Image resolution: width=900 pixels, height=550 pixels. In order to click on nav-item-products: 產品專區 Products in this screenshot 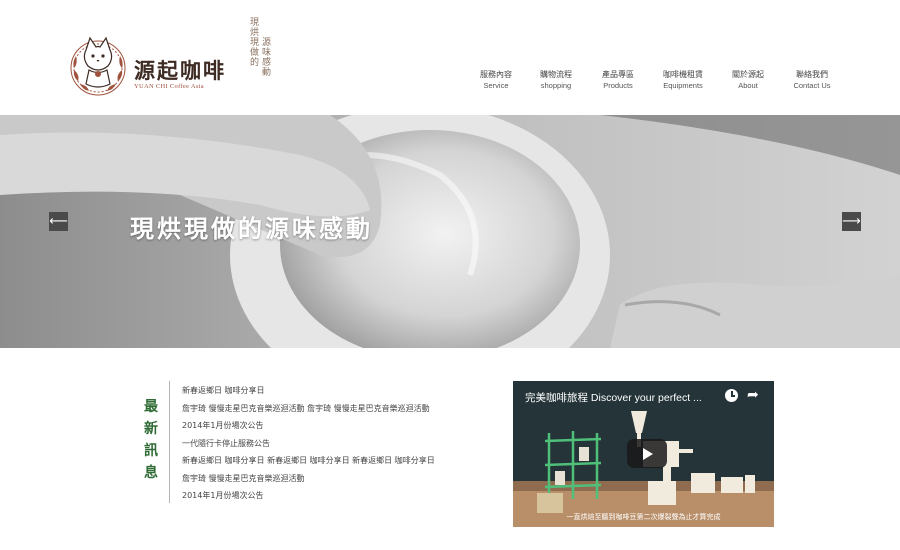, I will do `click(618, 80)`.